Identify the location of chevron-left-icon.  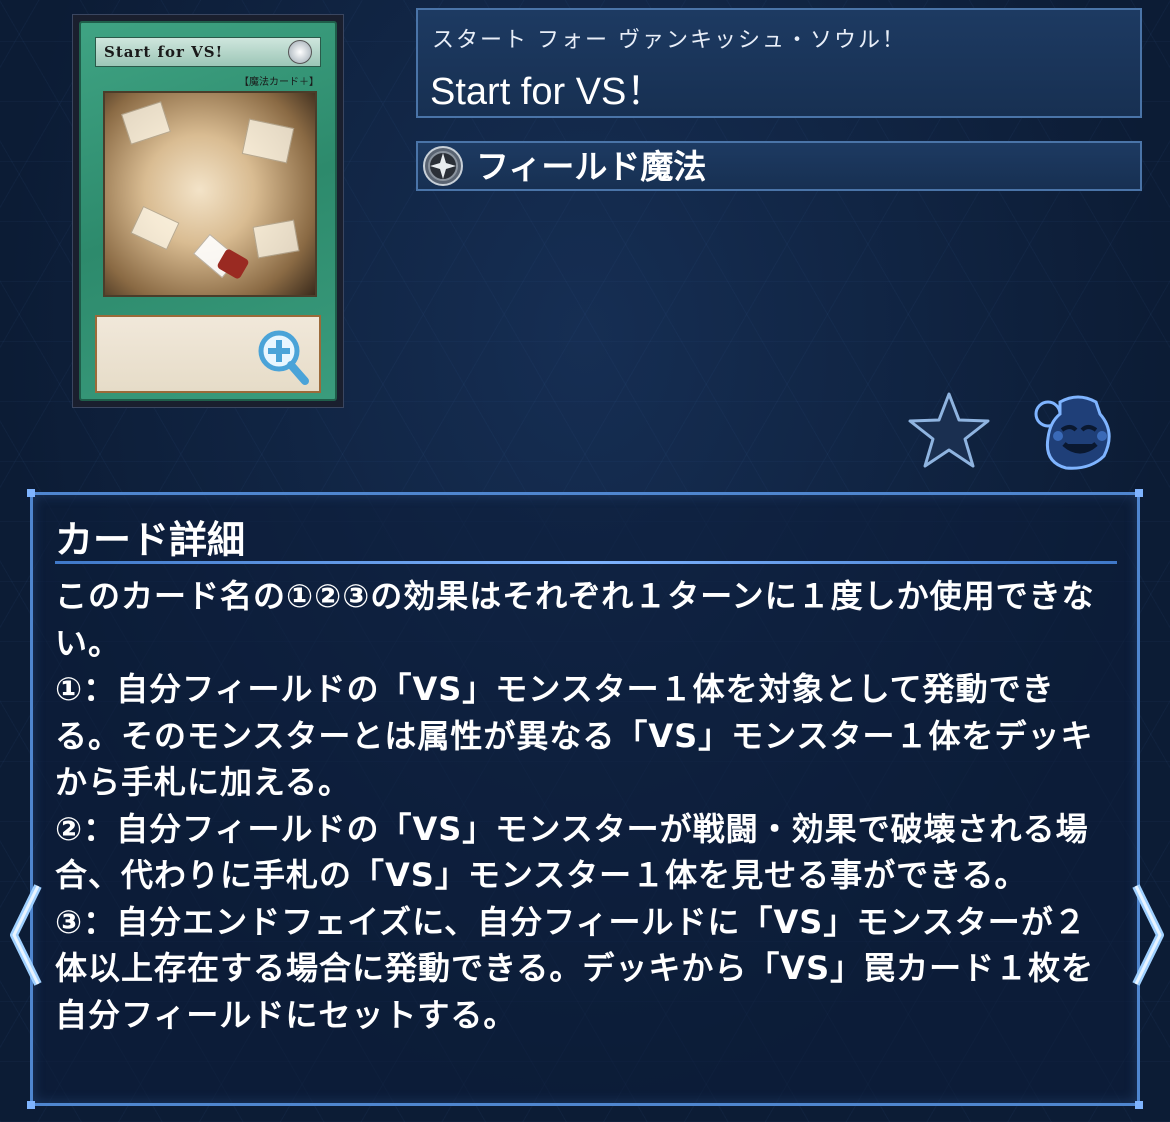
(25, 935).